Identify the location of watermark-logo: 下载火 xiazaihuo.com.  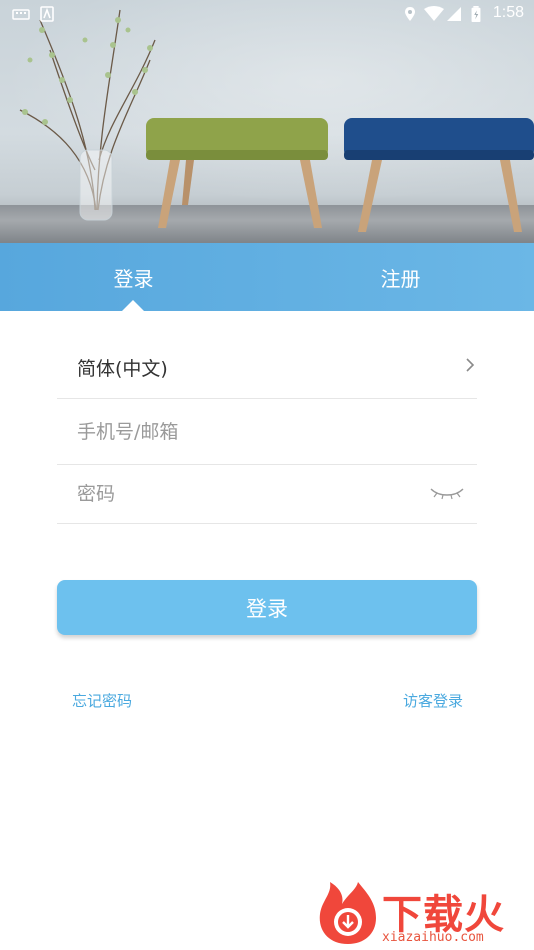
(425, 915).